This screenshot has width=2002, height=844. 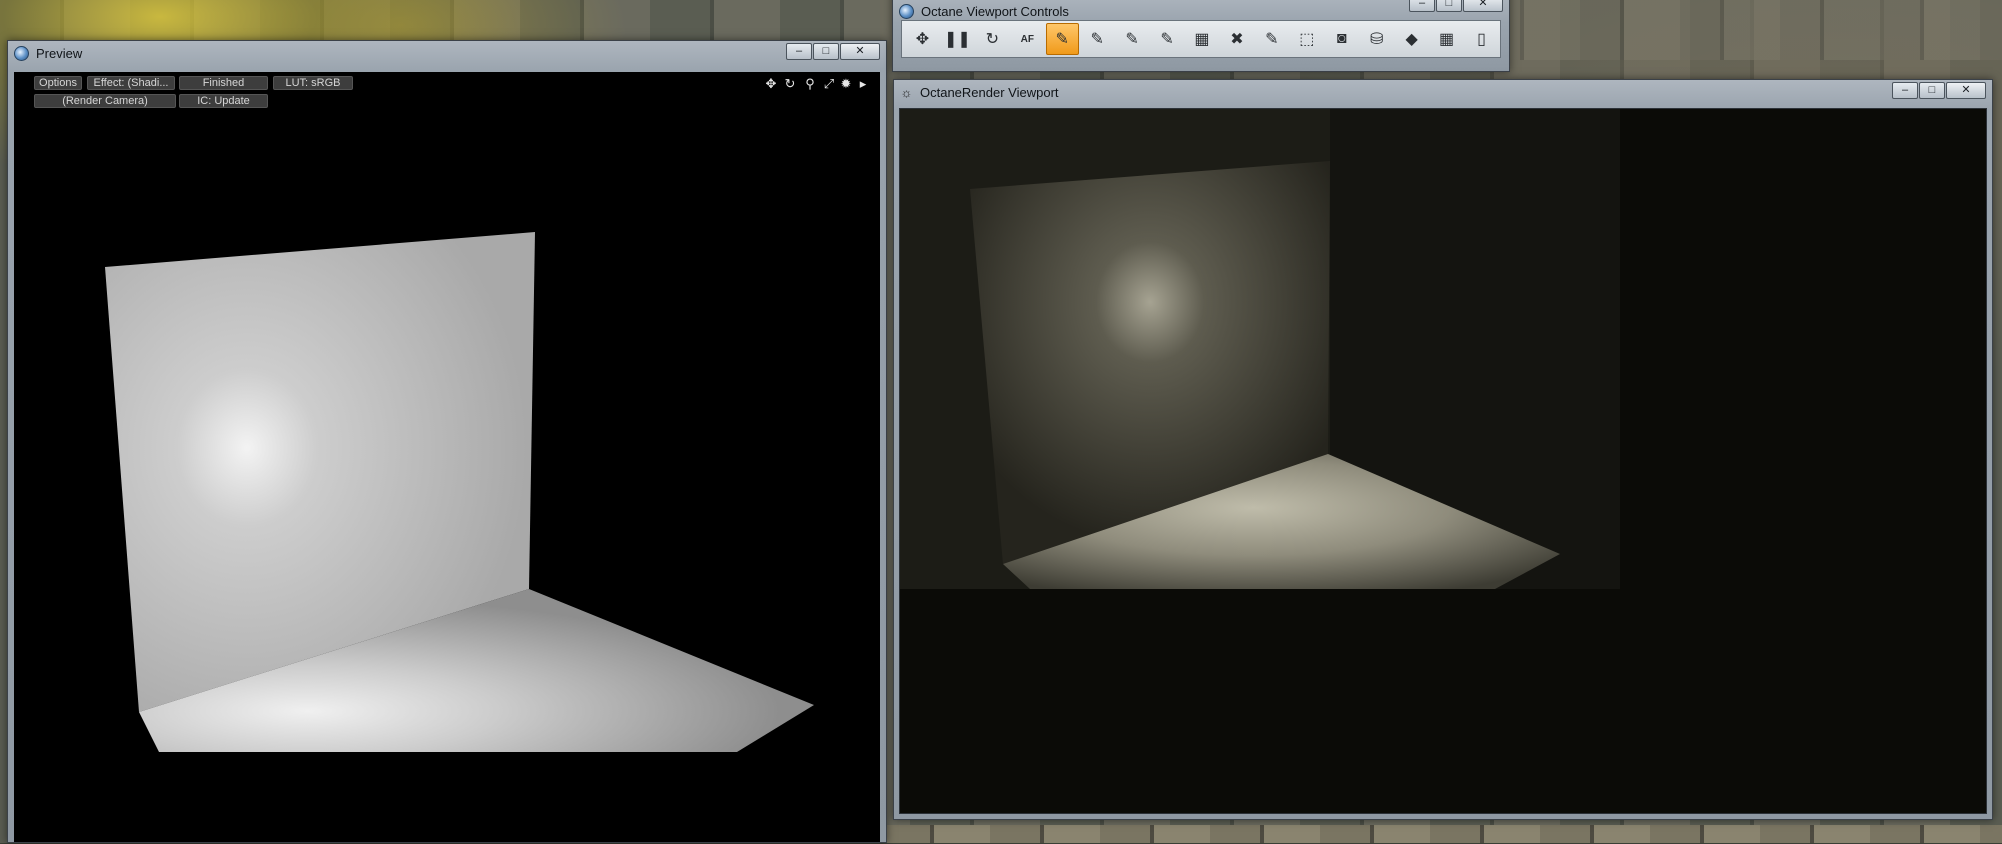 I want to click on toolbar-button-device: ▯, so click(x=1481, y=39).